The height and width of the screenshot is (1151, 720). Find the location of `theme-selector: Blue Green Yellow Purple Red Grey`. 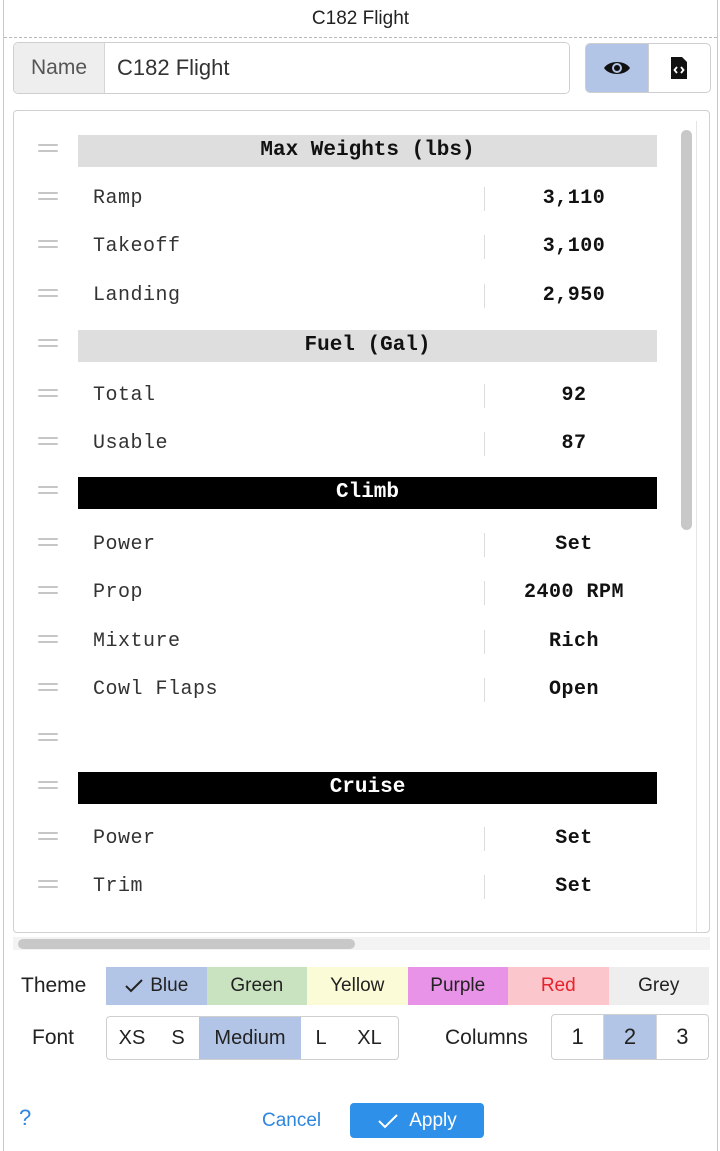

theme-selector: Blue Green Yellow Purple Red Grey is located at coordinates (407, 986).